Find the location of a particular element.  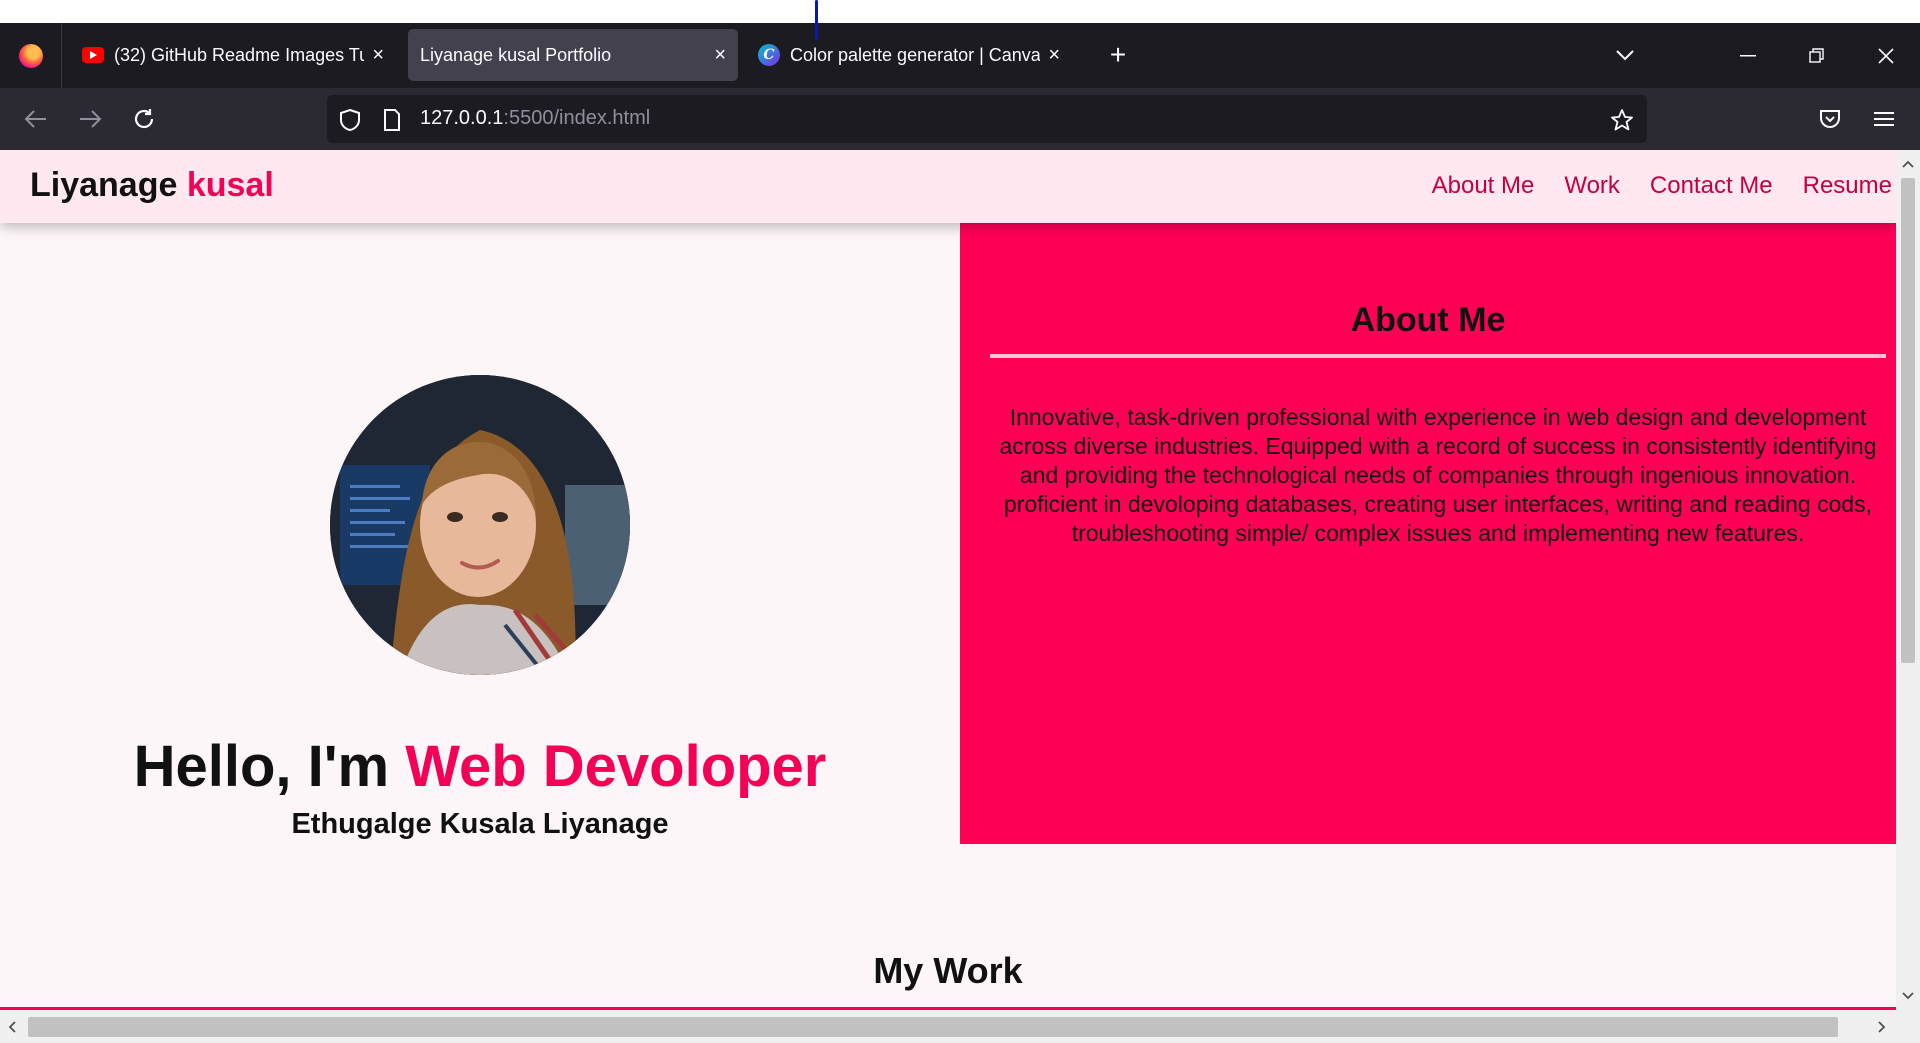

firefox-icon is located at coordinates (30, 55).